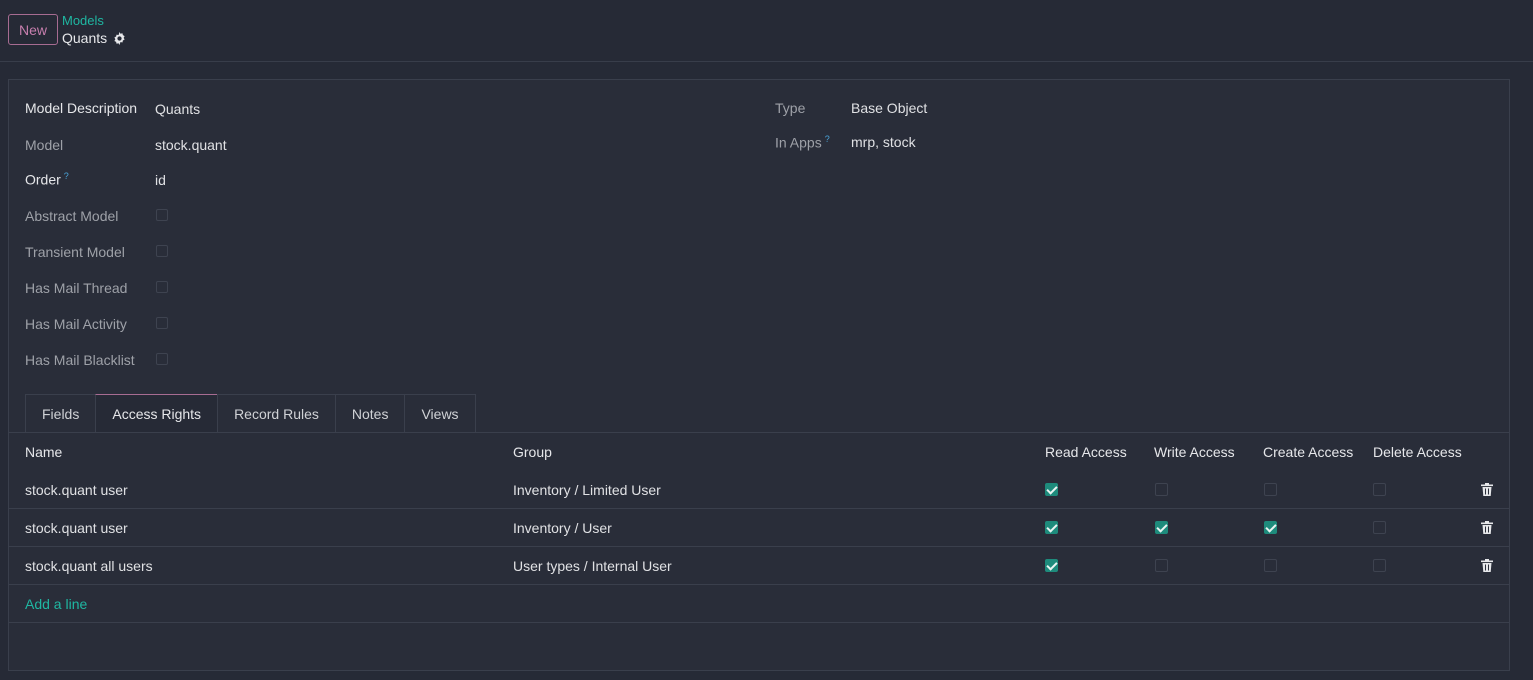  What do you see at coordinates (85, 38) in the screenshot?
I see `breadcrumb-current-label: Quants` at bounding box center [85, 38].